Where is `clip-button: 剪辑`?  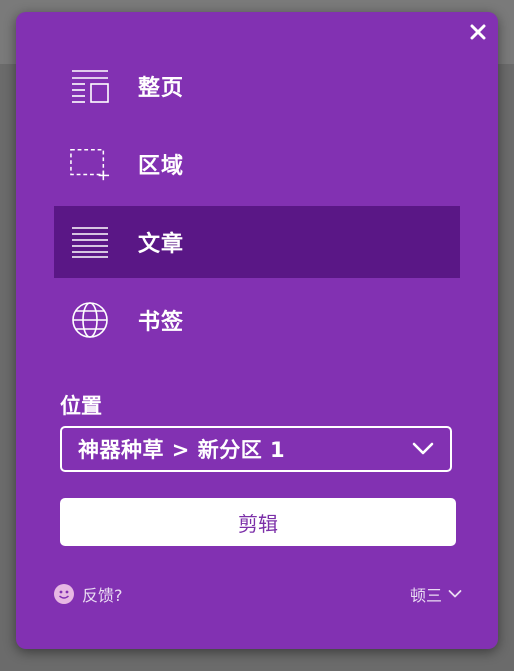
clip-button: 剪辑 is located at coordinates (258, 522).